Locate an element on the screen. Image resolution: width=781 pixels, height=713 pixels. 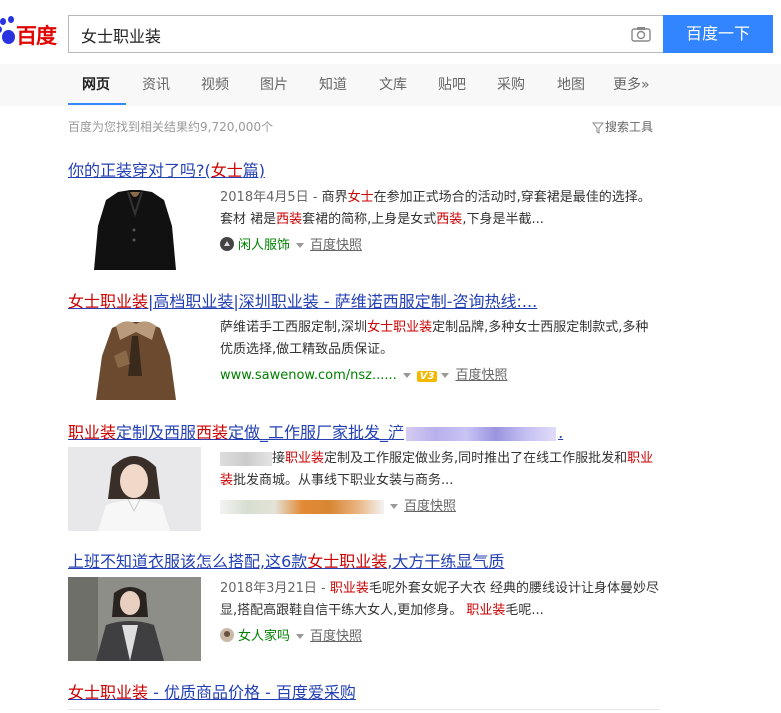
source-name: 女人家吗 is located at coordinates (264, 636).